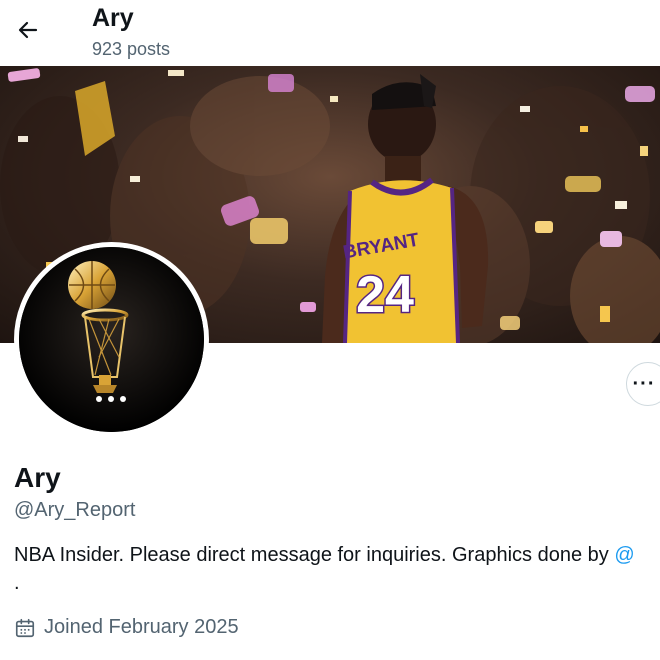 The width and height of the screenshot is (660, 660). I want to click on profile-avatar, so click(111, 339).